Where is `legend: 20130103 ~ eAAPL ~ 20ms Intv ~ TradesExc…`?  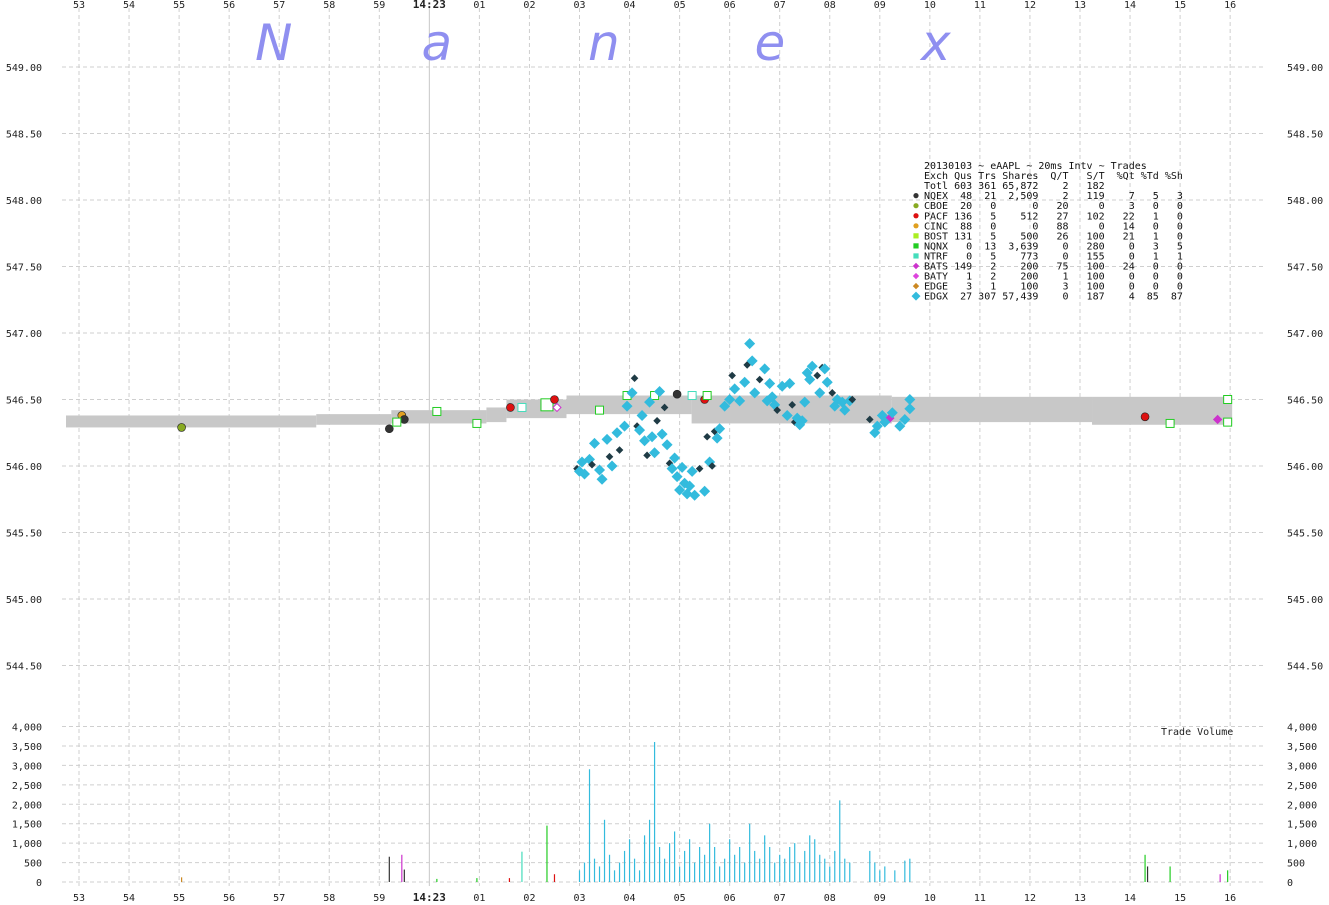 legend: 20130103 ~ eAAPL ~ 20ms Intv ~ TradesExc… is located at coordinates (1047, 232).